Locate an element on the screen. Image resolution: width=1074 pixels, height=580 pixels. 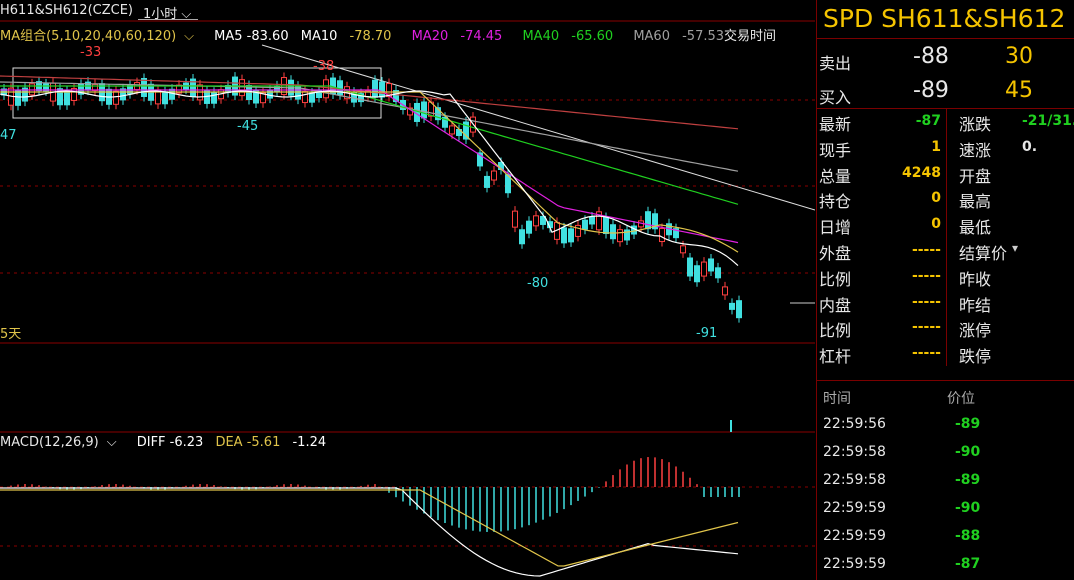
ma-group-selector: MA组合(5,10,20,40,60,120) ⌵ is located at coordinates (101, 36).